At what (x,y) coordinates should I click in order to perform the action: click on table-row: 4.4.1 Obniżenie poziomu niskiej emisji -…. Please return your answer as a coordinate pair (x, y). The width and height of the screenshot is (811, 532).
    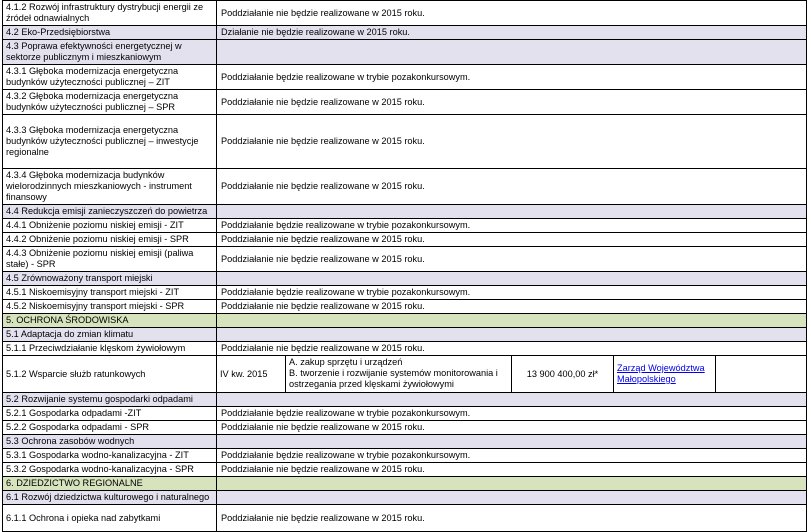
    Looking at the image, I should click on (404, 225).